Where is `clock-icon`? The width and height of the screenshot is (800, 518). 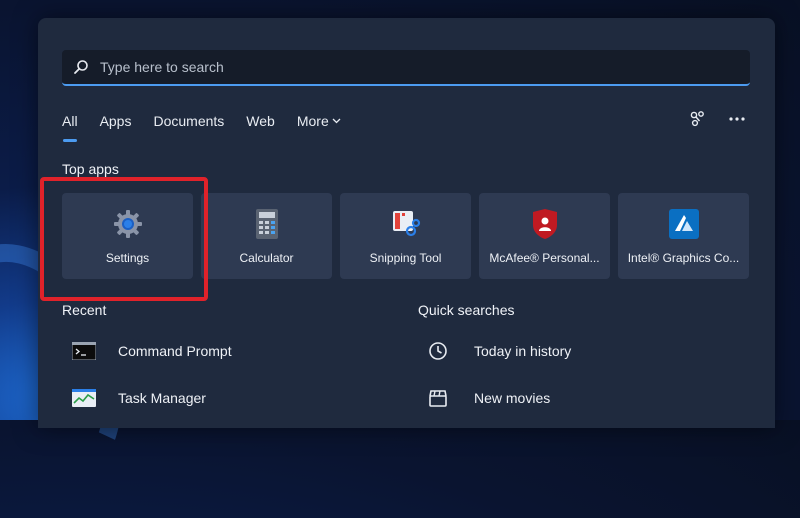
clock-icon is located at coordinates (446, 351).